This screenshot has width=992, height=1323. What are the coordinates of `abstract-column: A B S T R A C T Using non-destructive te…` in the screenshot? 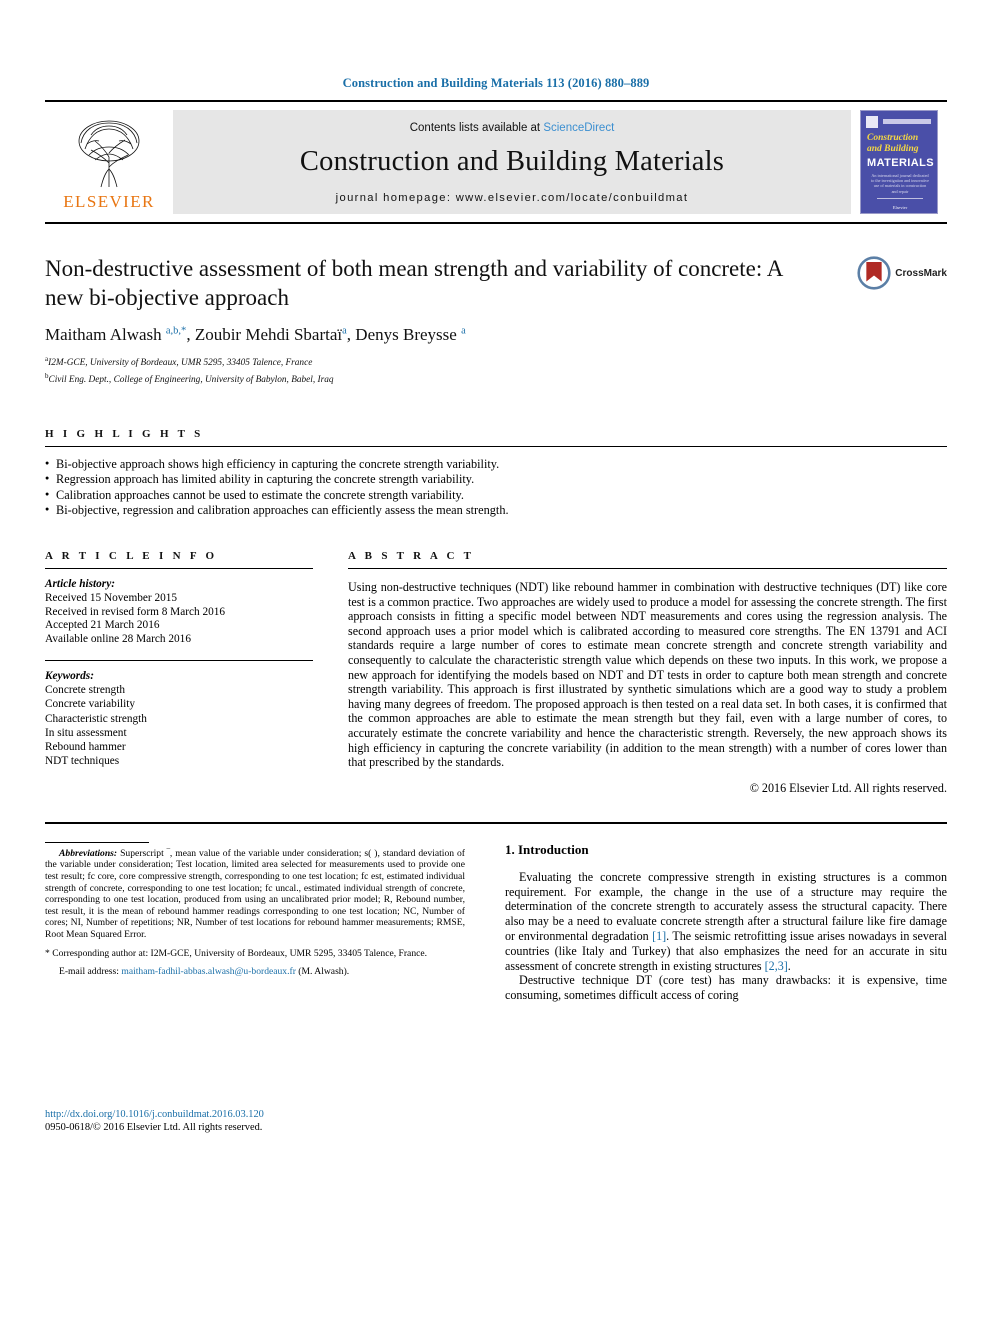 It's located at (630, 673).